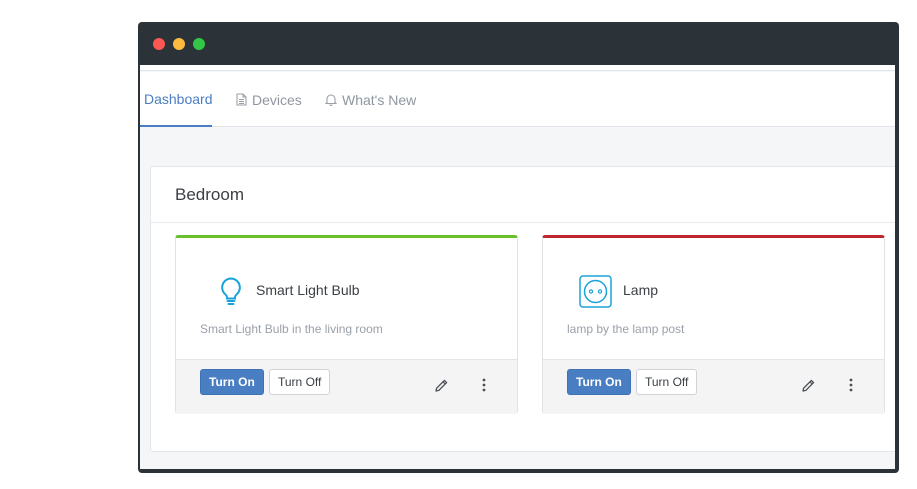  I want to click on minimize-window-button, so click(179, 44).